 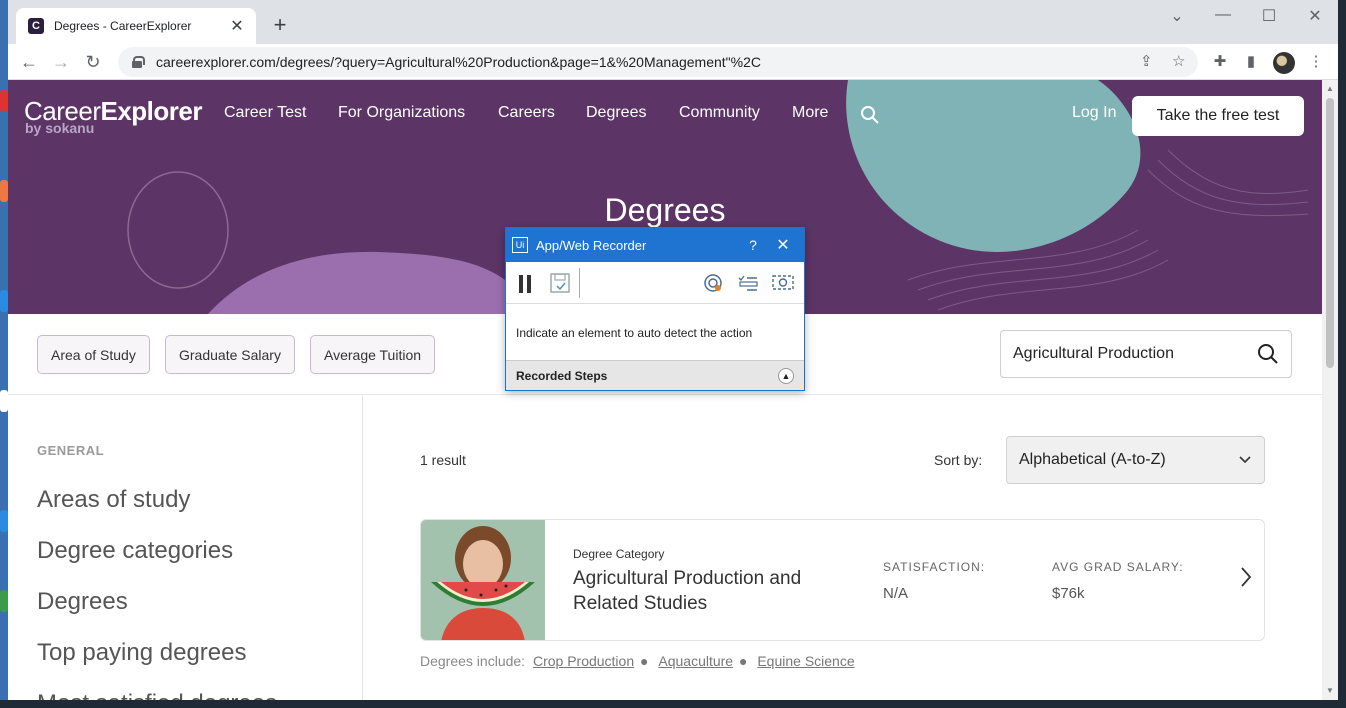 What do you see at coordinates (1316, 61) in the screenshot?
I see `browser-menu-icon: ⋮` at bounding box center [1316, 61].